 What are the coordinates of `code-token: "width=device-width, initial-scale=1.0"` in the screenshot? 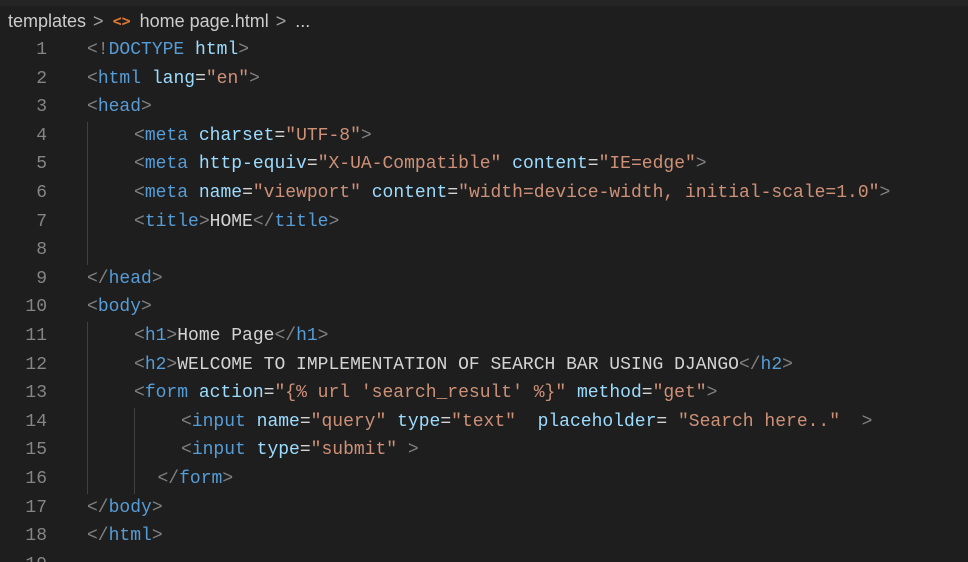 It's located at (669, 192).